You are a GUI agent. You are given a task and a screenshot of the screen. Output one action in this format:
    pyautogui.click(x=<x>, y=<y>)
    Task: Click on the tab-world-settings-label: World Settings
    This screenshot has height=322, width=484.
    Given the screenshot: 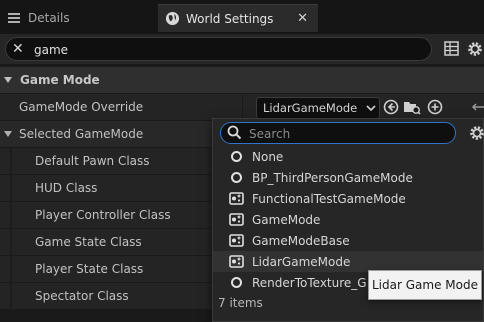 What is the action you would take?
    pyautogui.click(x=230, y=18)
    